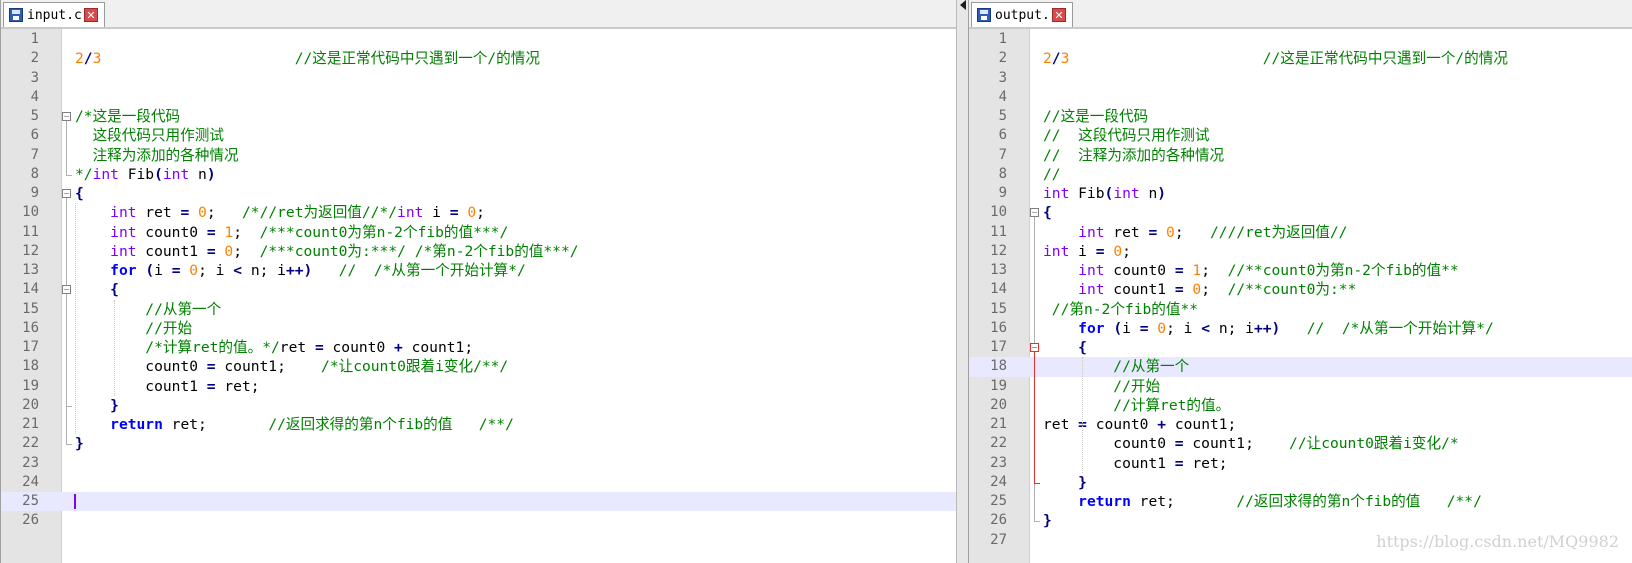  What do you see at coordinates (34, 173) in the screenshot?
I see `line-number: 8` at bounding box center [34, 173].